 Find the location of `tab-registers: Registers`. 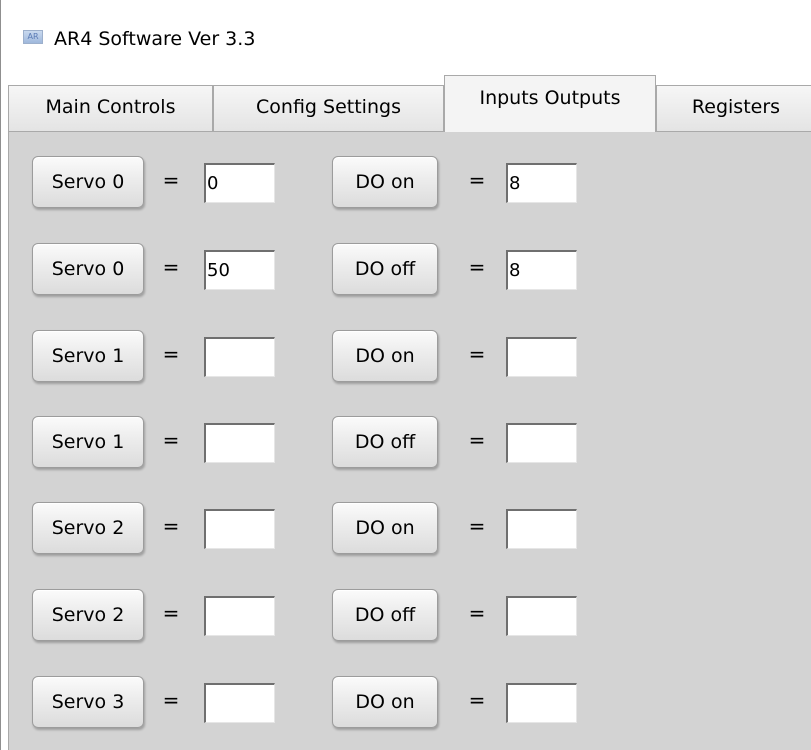

tab-registers: Registers is located at coordinates (733, 108).